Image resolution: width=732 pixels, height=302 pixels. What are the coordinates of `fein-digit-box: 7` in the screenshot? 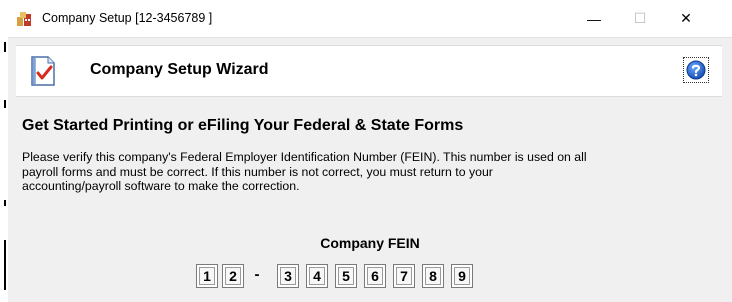 It's located at (404, 276).